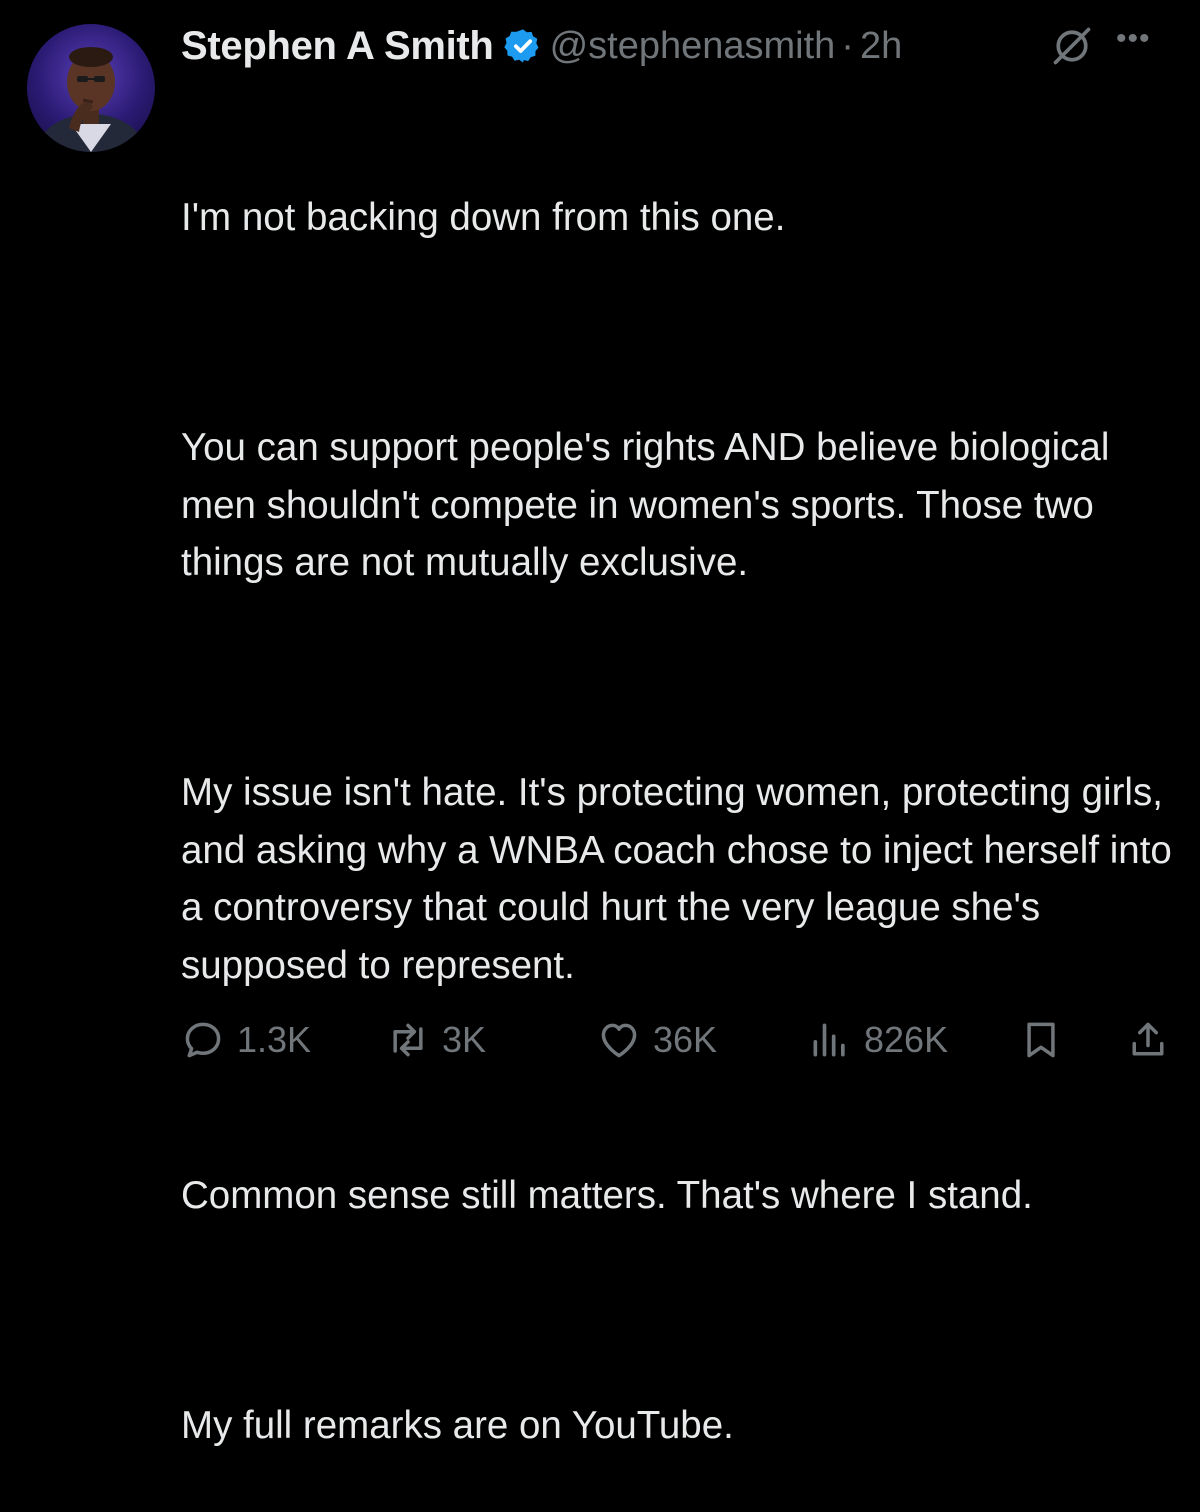 This screenshot has width=1200, height=1512. I want to click on more-icon: •••, so click(1133, 39).